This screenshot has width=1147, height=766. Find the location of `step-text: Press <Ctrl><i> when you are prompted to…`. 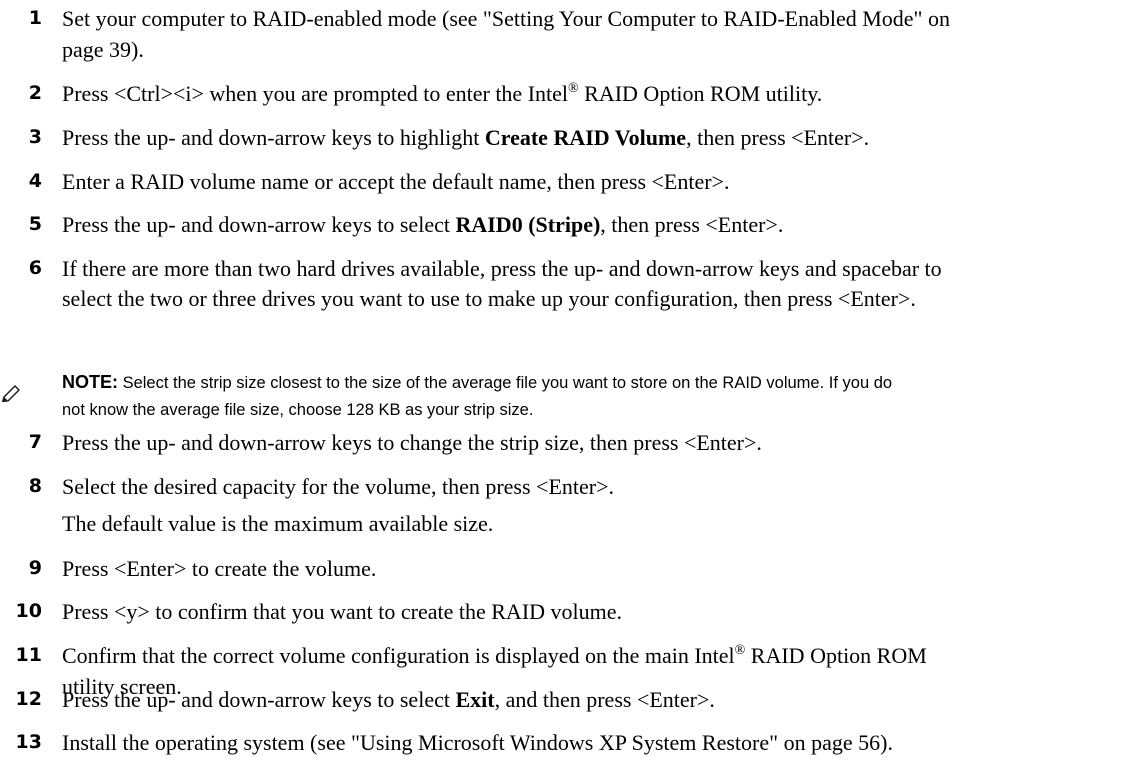

step-text: Press <Ctrl><i> when you are prompted to… is located at coordinates (442, 93).